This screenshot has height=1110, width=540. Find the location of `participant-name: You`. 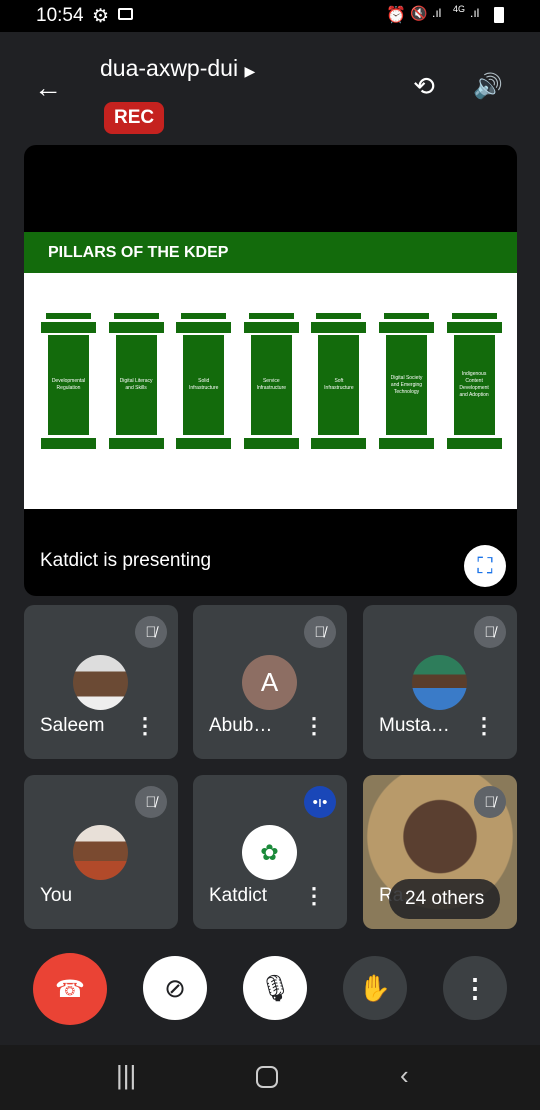

participant-name: You is located at coordinates (56, 895).